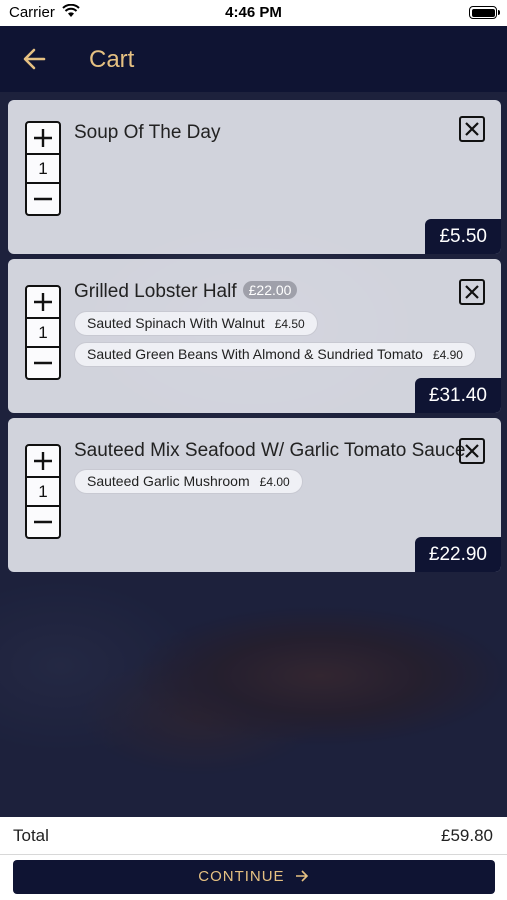  I want to click on status-bar: Carrier 4:46 PM, so click(253, 13).